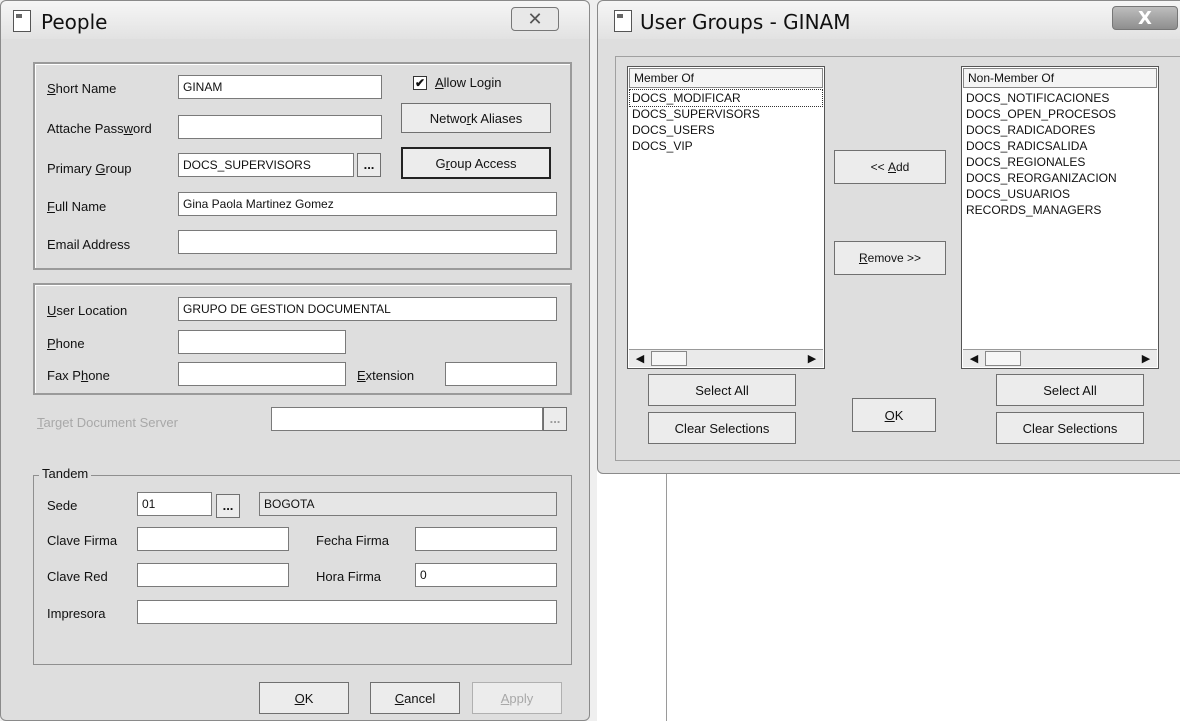  I want to click on list-item: DOCS_VIP, so click(726, 146).